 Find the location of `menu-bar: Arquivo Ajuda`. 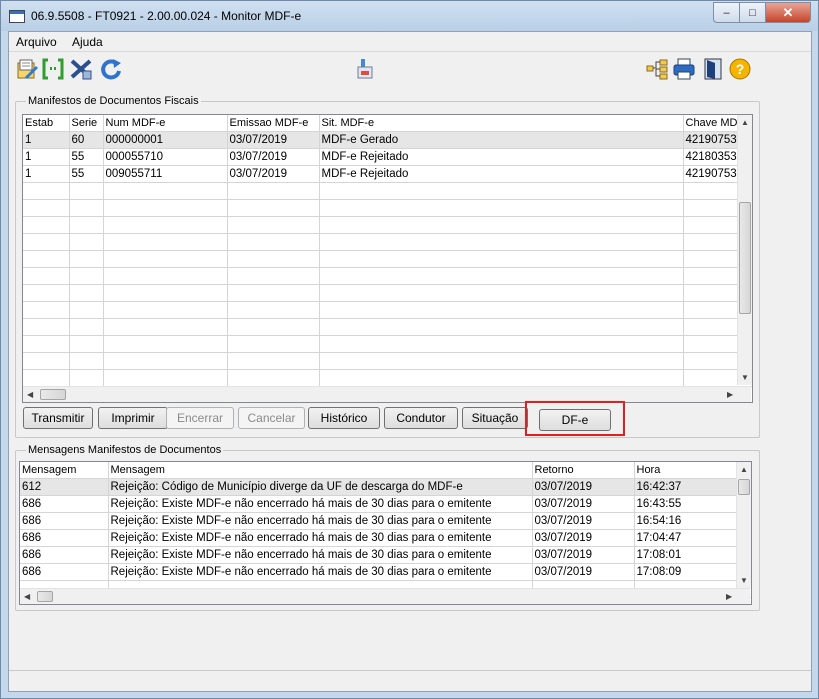

menu-bar: Arquivo Ajuda is located at coordinates (410, 42).